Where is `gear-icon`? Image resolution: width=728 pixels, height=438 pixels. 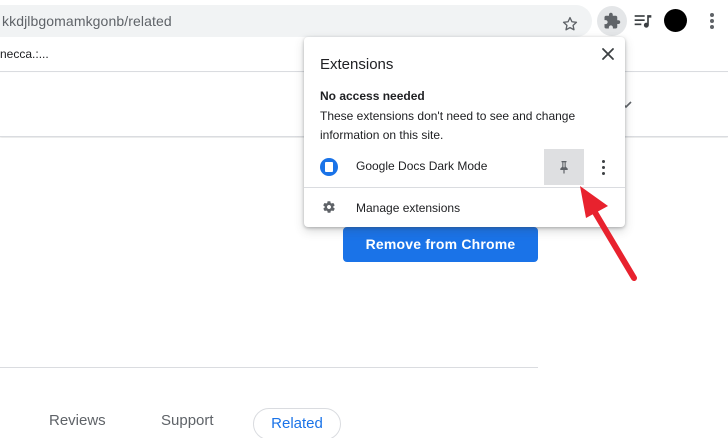 gear-icon is located at coordinates (329, 207).